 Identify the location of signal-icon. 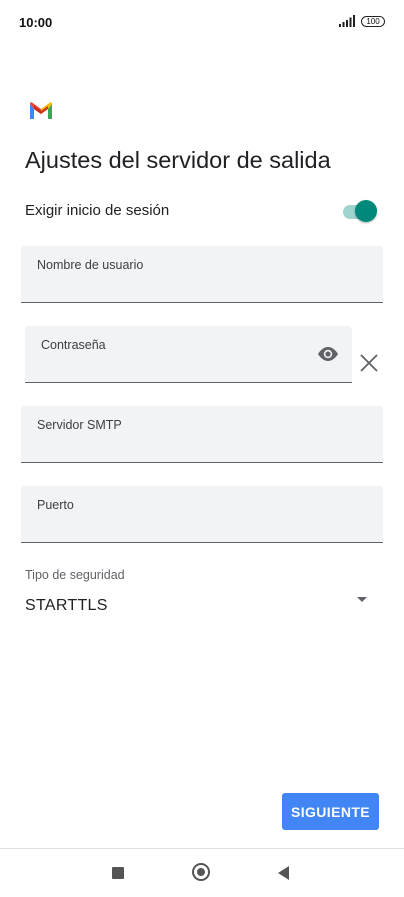
(347, 21).